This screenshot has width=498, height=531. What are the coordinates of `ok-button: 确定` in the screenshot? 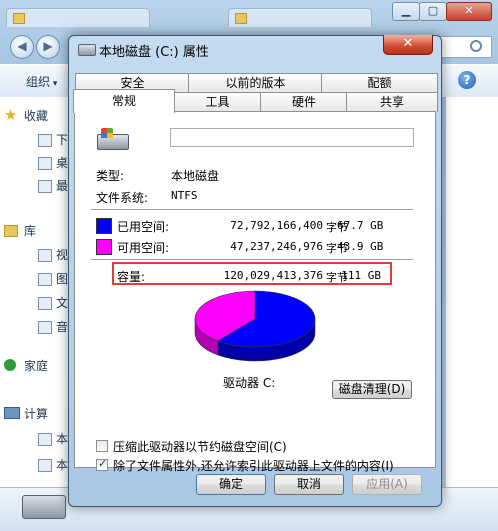 It's located at (231, 484).